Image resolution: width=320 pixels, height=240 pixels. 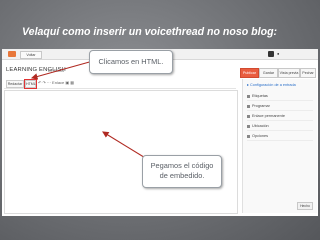 What do you see at coordinates (12, 54) in the screenshot?
I see `blogger-logo-icon` at bounding box center [12, 54].